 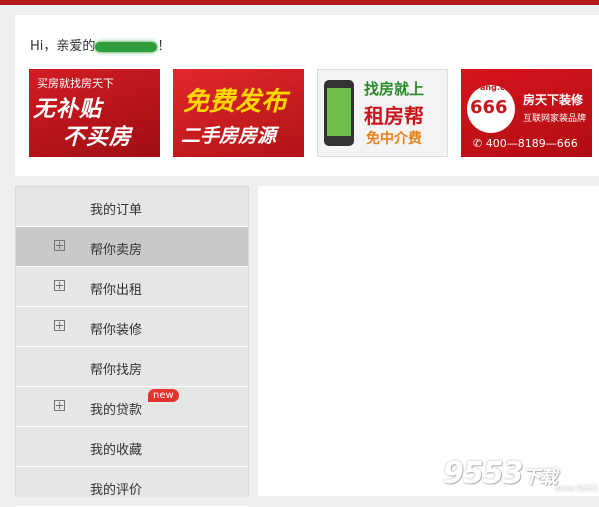 I want to click on top-accent-bar, so click(x=299, y=2).